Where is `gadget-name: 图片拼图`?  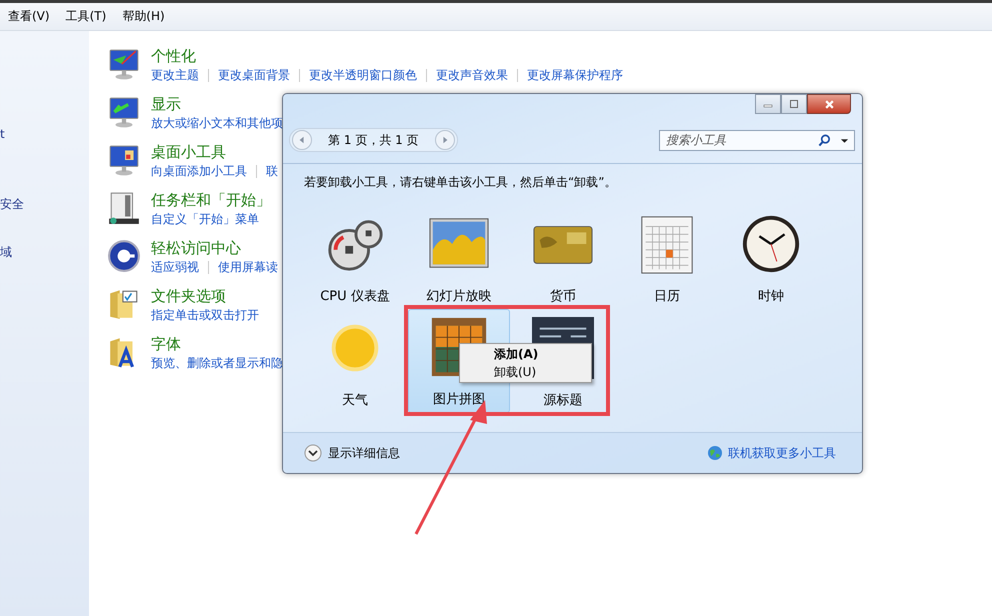
gadget-name: 图片拼图 is located at coordinates (459, 399).